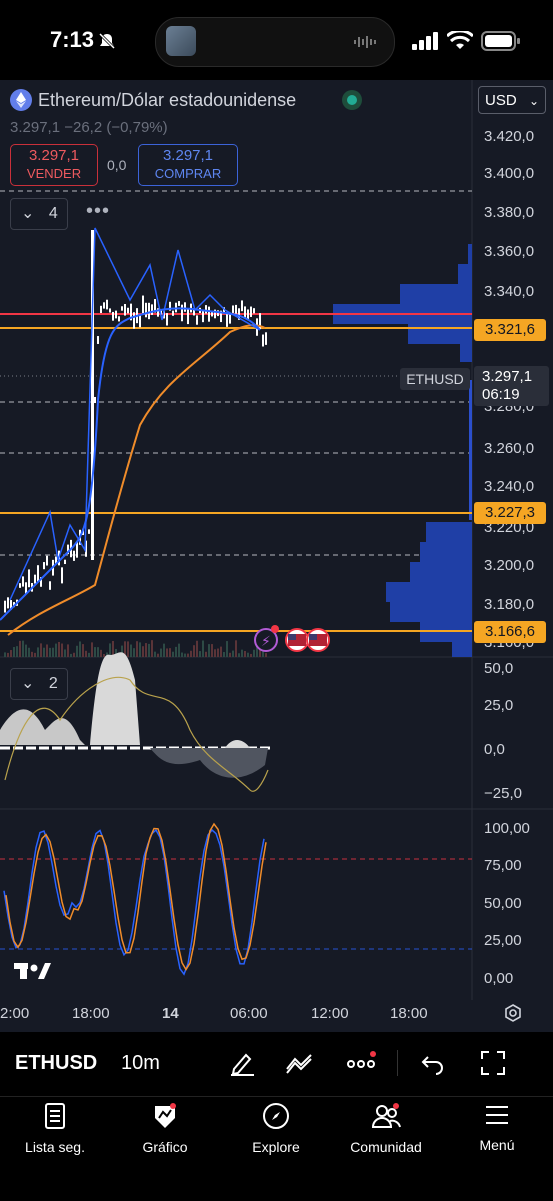 The width and height of the screenshot is (553, 1201). I want to click on nav-explore: Explore, so click(276, 1128).